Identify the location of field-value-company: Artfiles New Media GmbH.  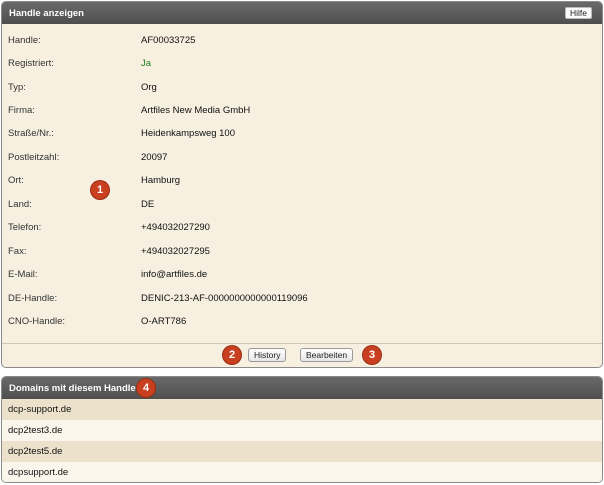
(196, 110).